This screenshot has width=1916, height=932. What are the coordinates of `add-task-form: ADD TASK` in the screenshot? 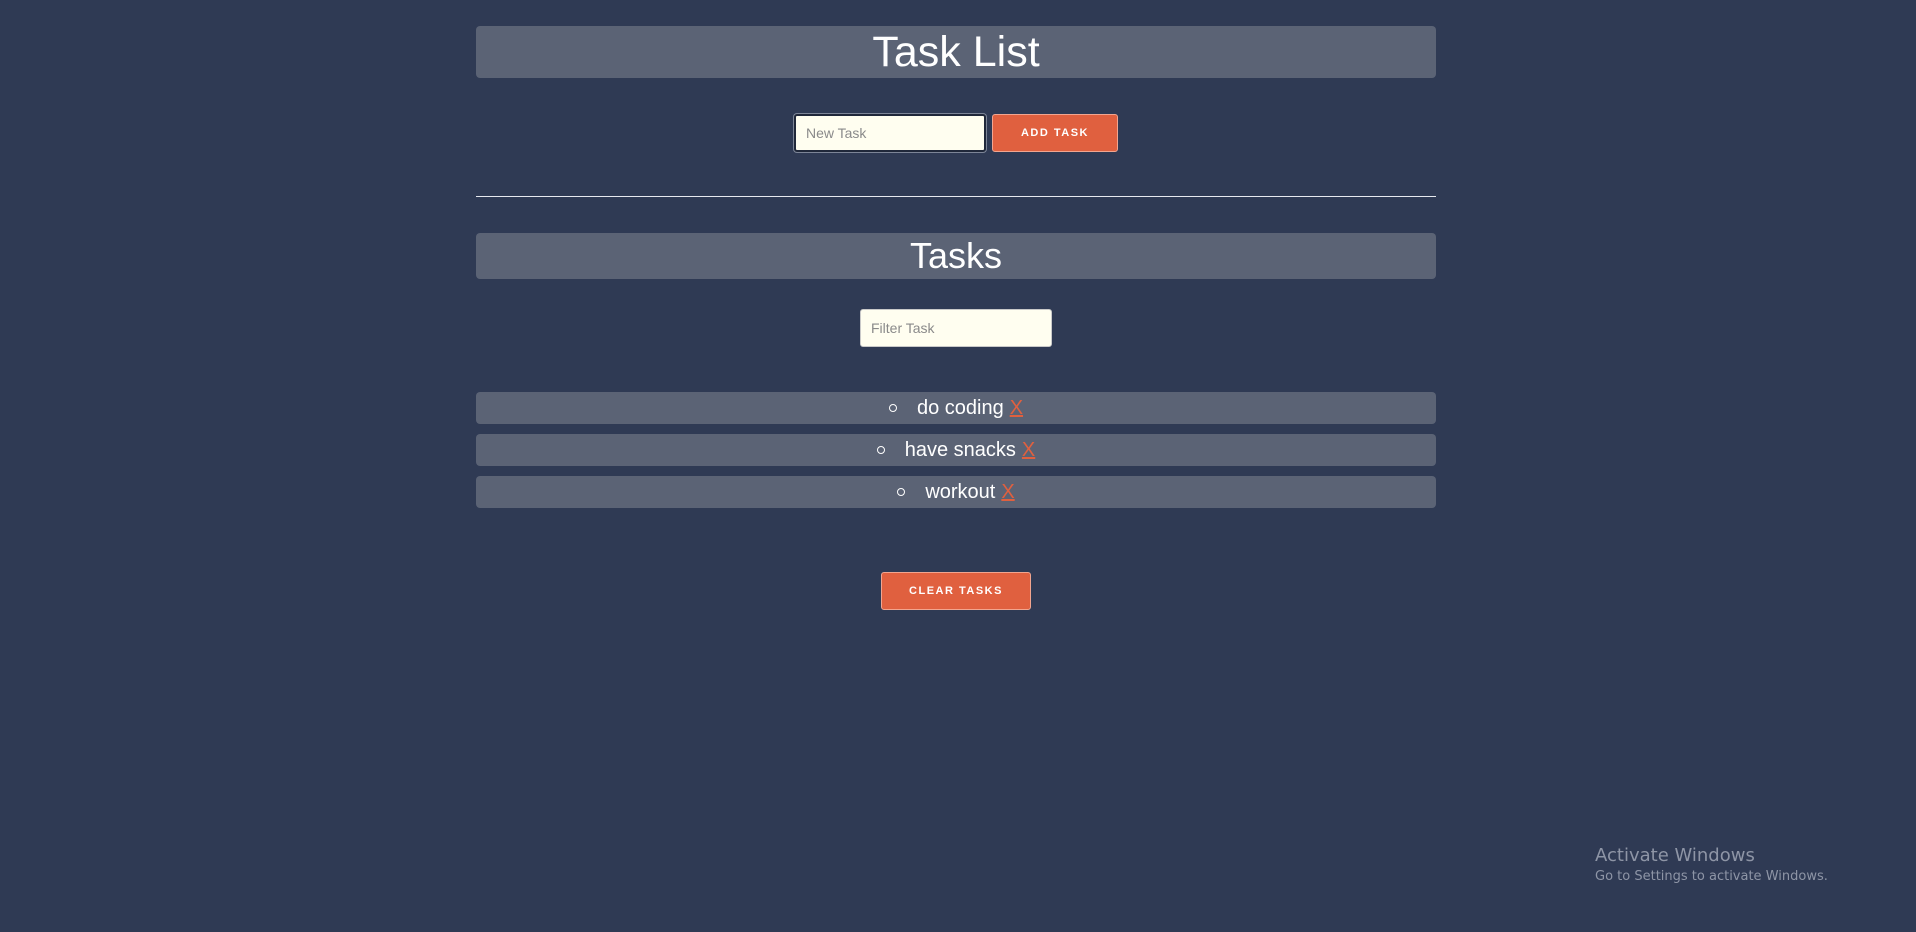 It's located at (956, 133).